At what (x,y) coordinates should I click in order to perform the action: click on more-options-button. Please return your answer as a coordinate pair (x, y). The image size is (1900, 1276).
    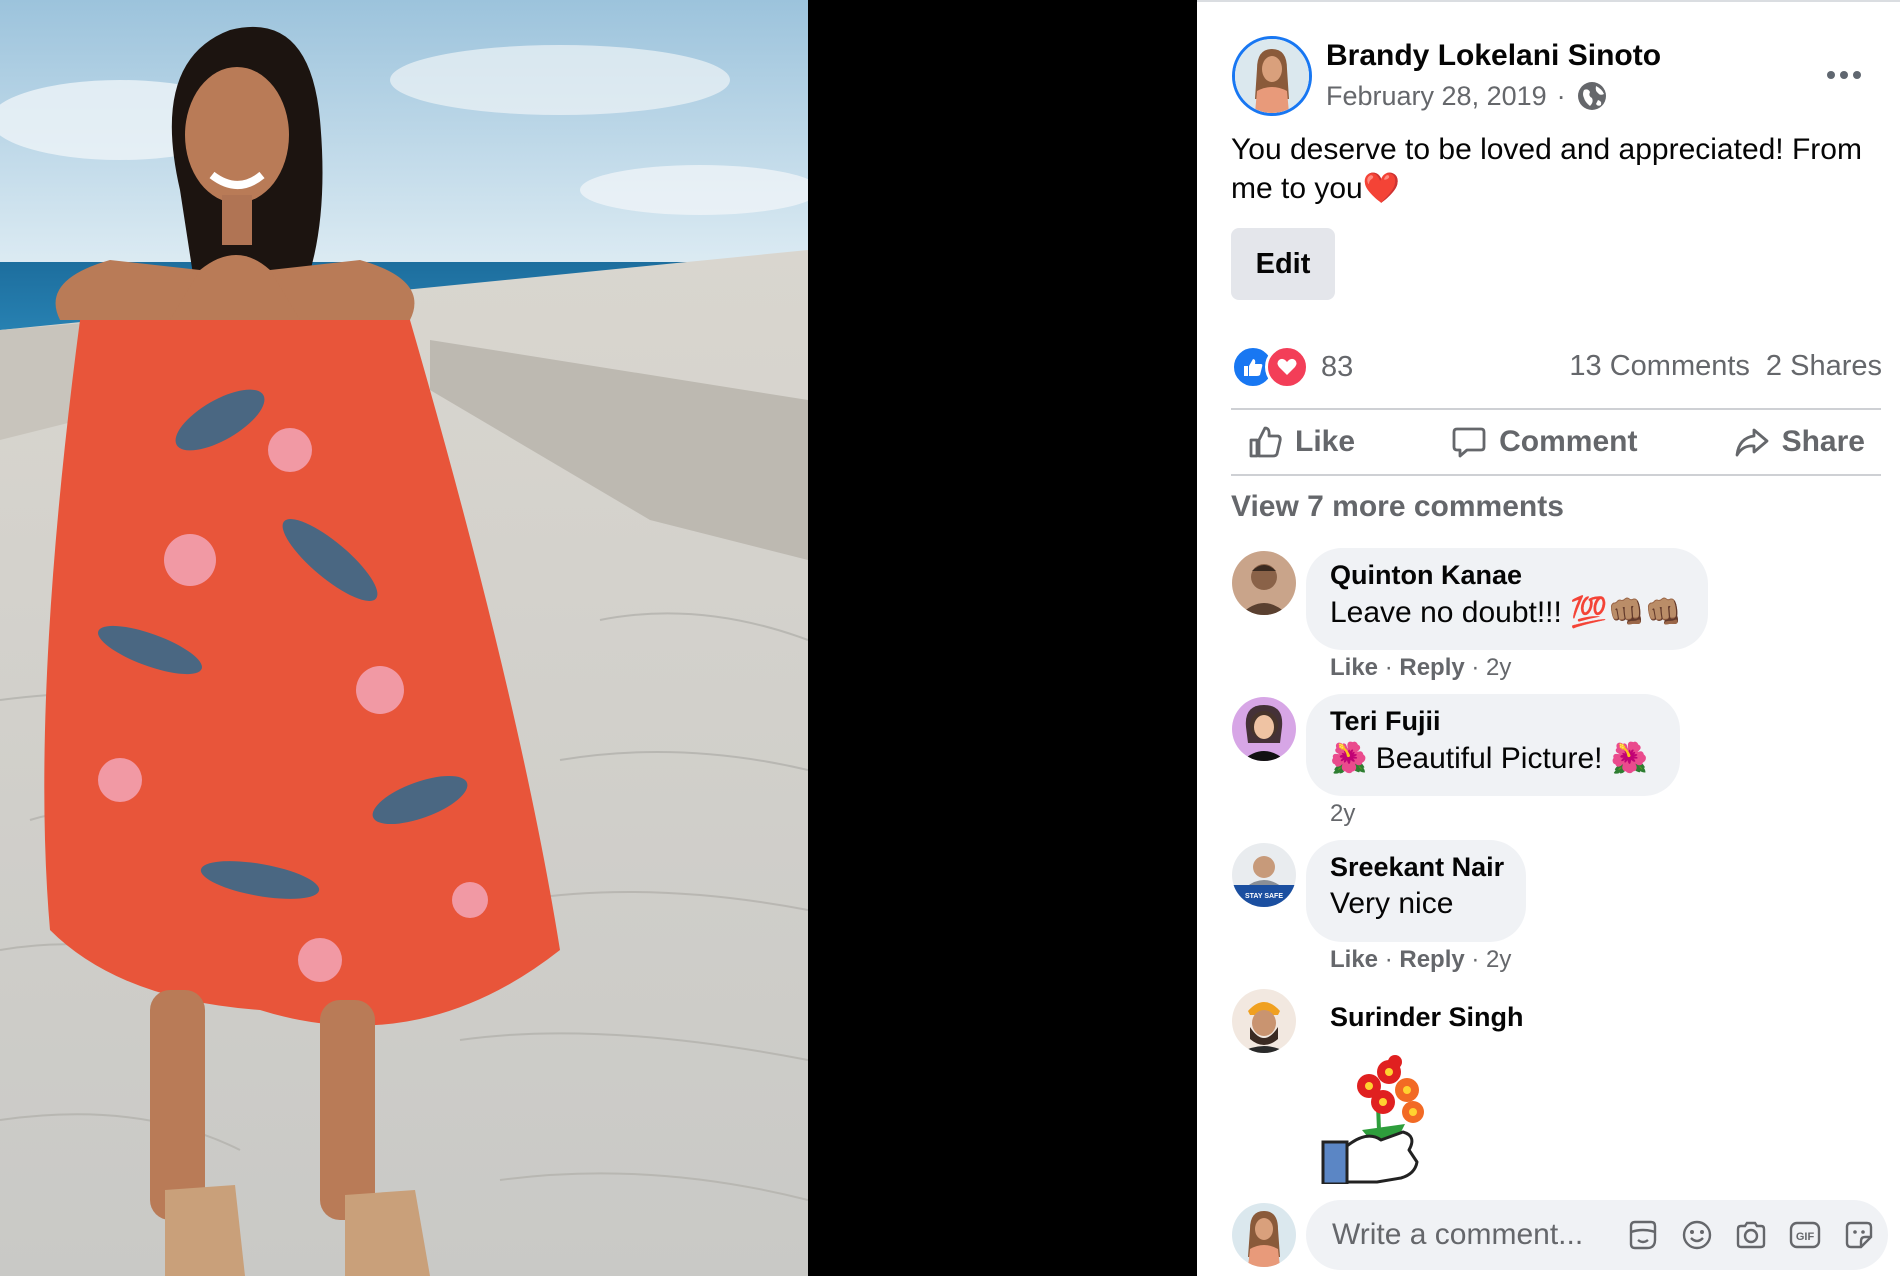
    Looking at the image, I should click on (1844, 75).